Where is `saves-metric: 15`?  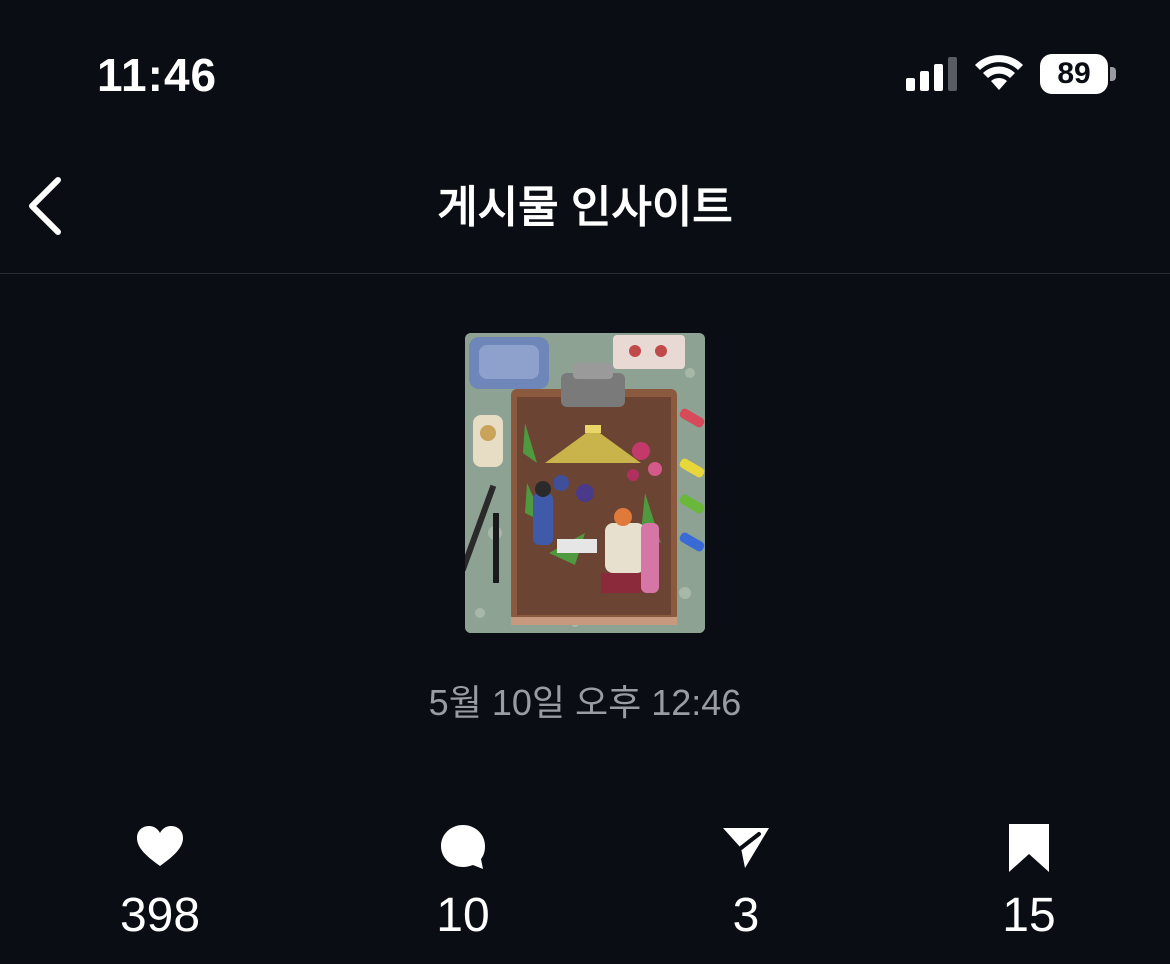
saves-metric: 15 is located at coordinates (1029, 882).